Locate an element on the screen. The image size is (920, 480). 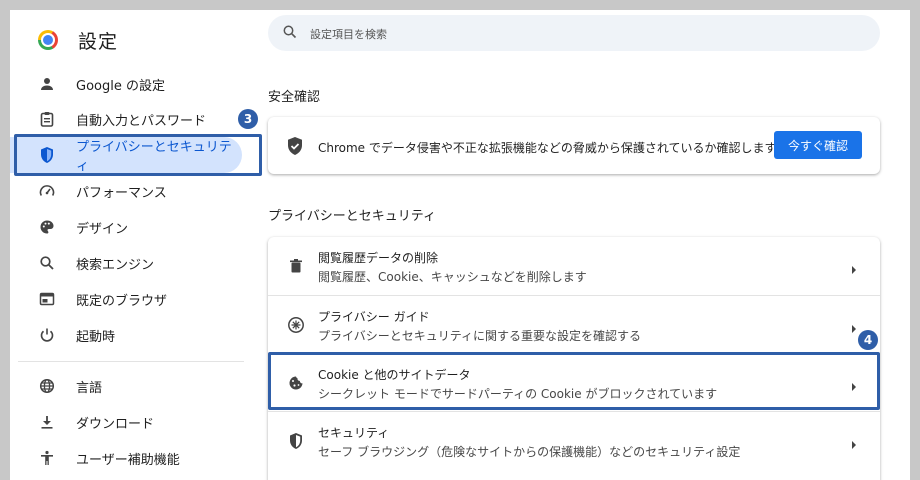
browser-window-icon is located at coordinates (47, 299).